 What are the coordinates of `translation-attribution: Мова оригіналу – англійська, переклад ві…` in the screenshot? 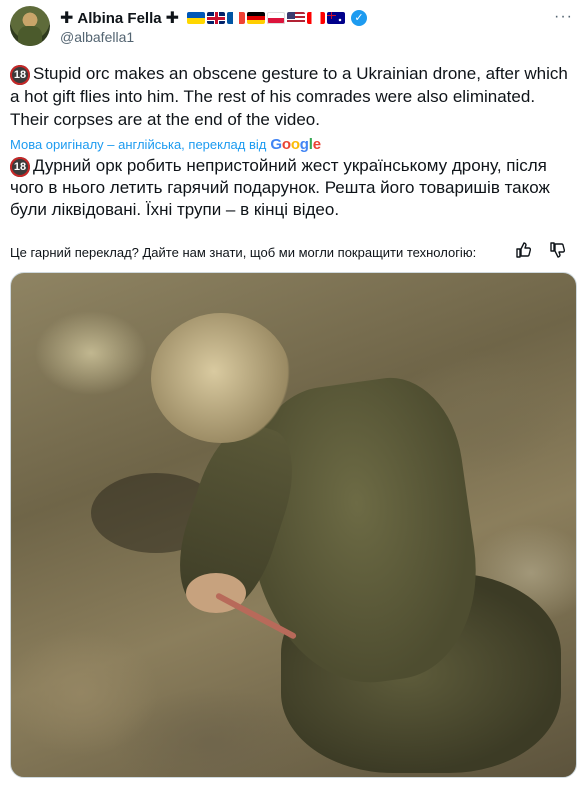 It's located at (165, 144).